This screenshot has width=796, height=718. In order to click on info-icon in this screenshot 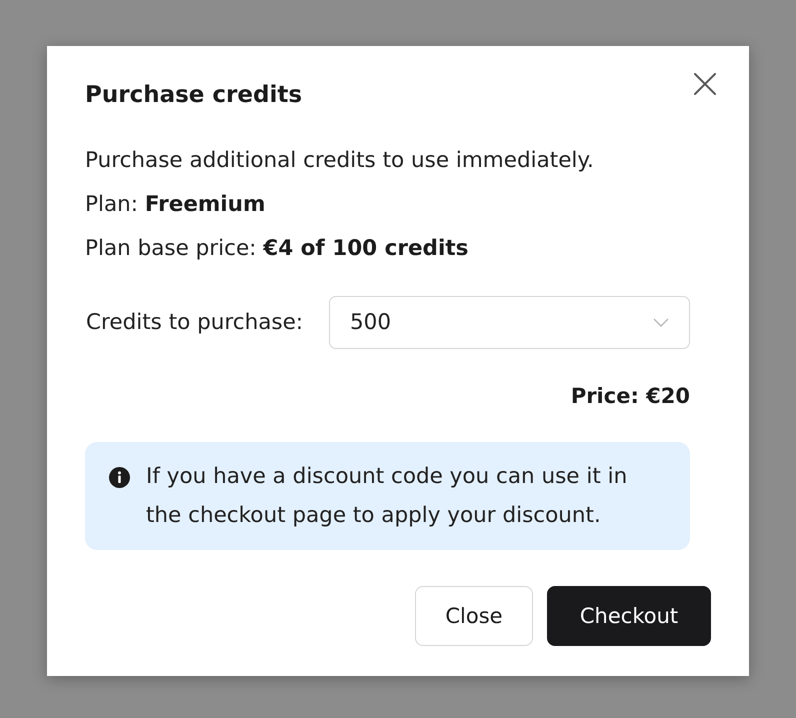, I will do `click(119, 477)`.